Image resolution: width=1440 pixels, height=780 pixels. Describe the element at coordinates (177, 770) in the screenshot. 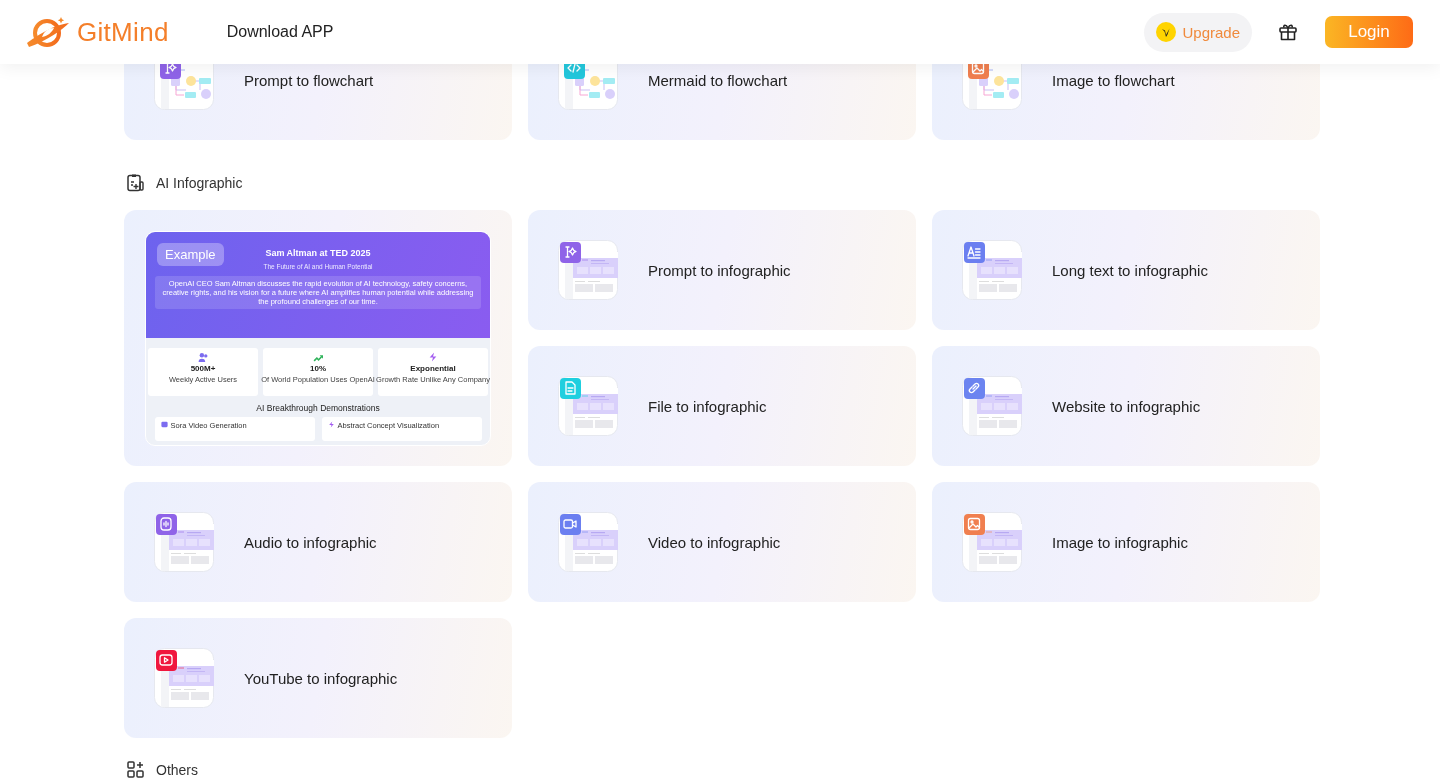

I see `section-title: Others` at that location.